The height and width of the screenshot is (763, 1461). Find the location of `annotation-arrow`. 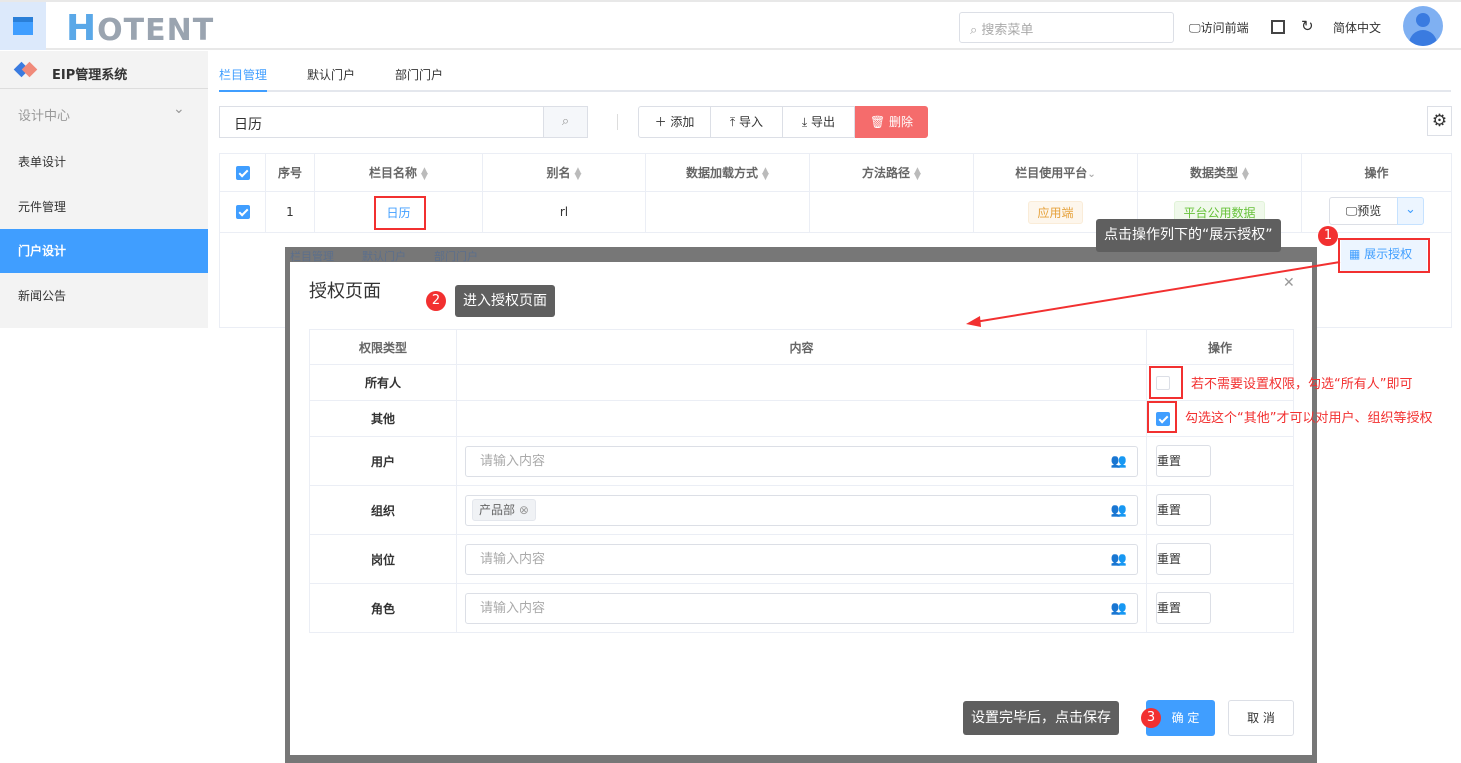

annotation-arrow is located at coordinates (1153, 294).